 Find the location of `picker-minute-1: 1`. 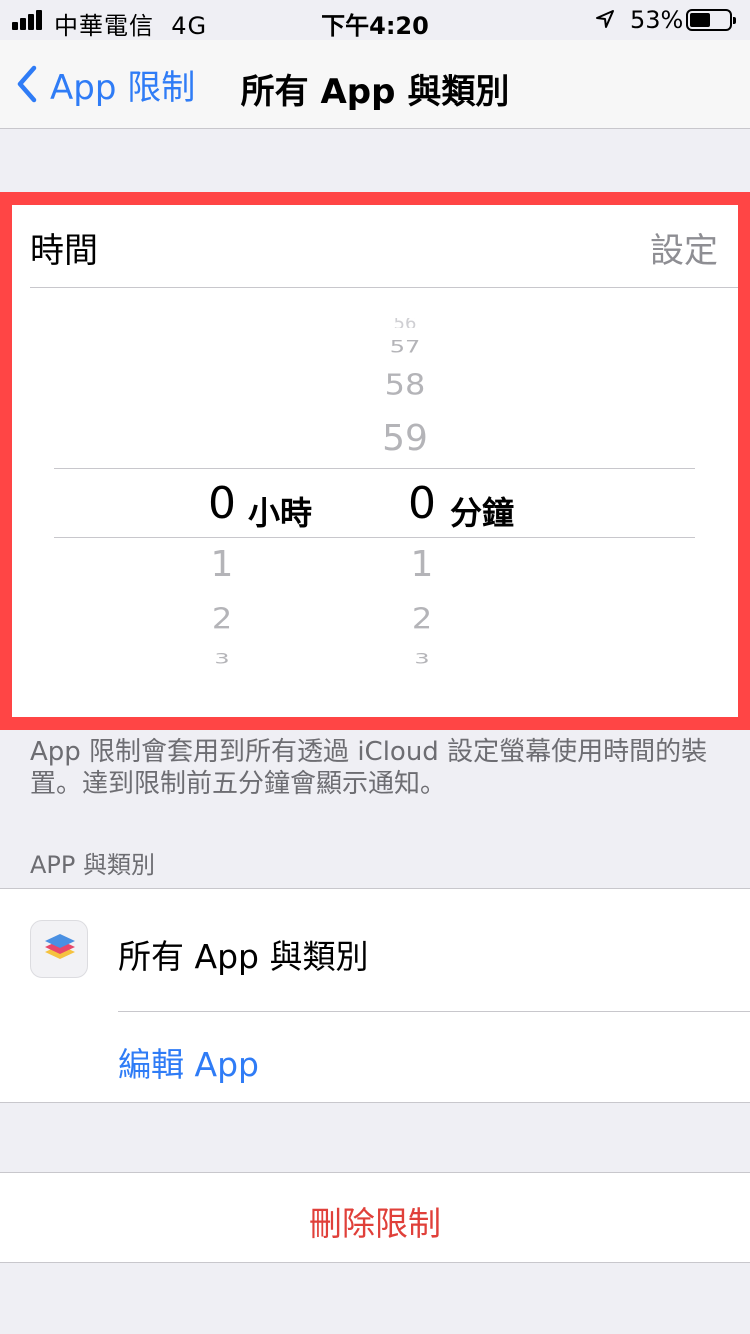

picker-minute-1: 1 is located at coordinates (422, 564).